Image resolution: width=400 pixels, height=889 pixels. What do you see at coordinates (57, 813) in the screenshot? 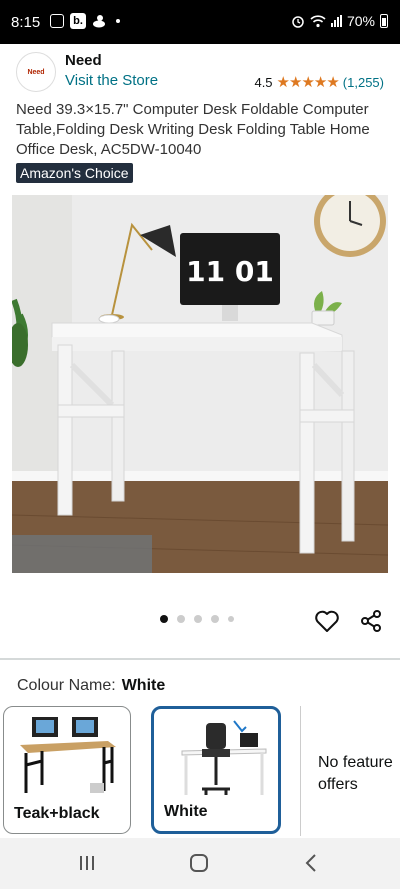
I see `variant-label: Teak+black` at bounding box center [57, 813].